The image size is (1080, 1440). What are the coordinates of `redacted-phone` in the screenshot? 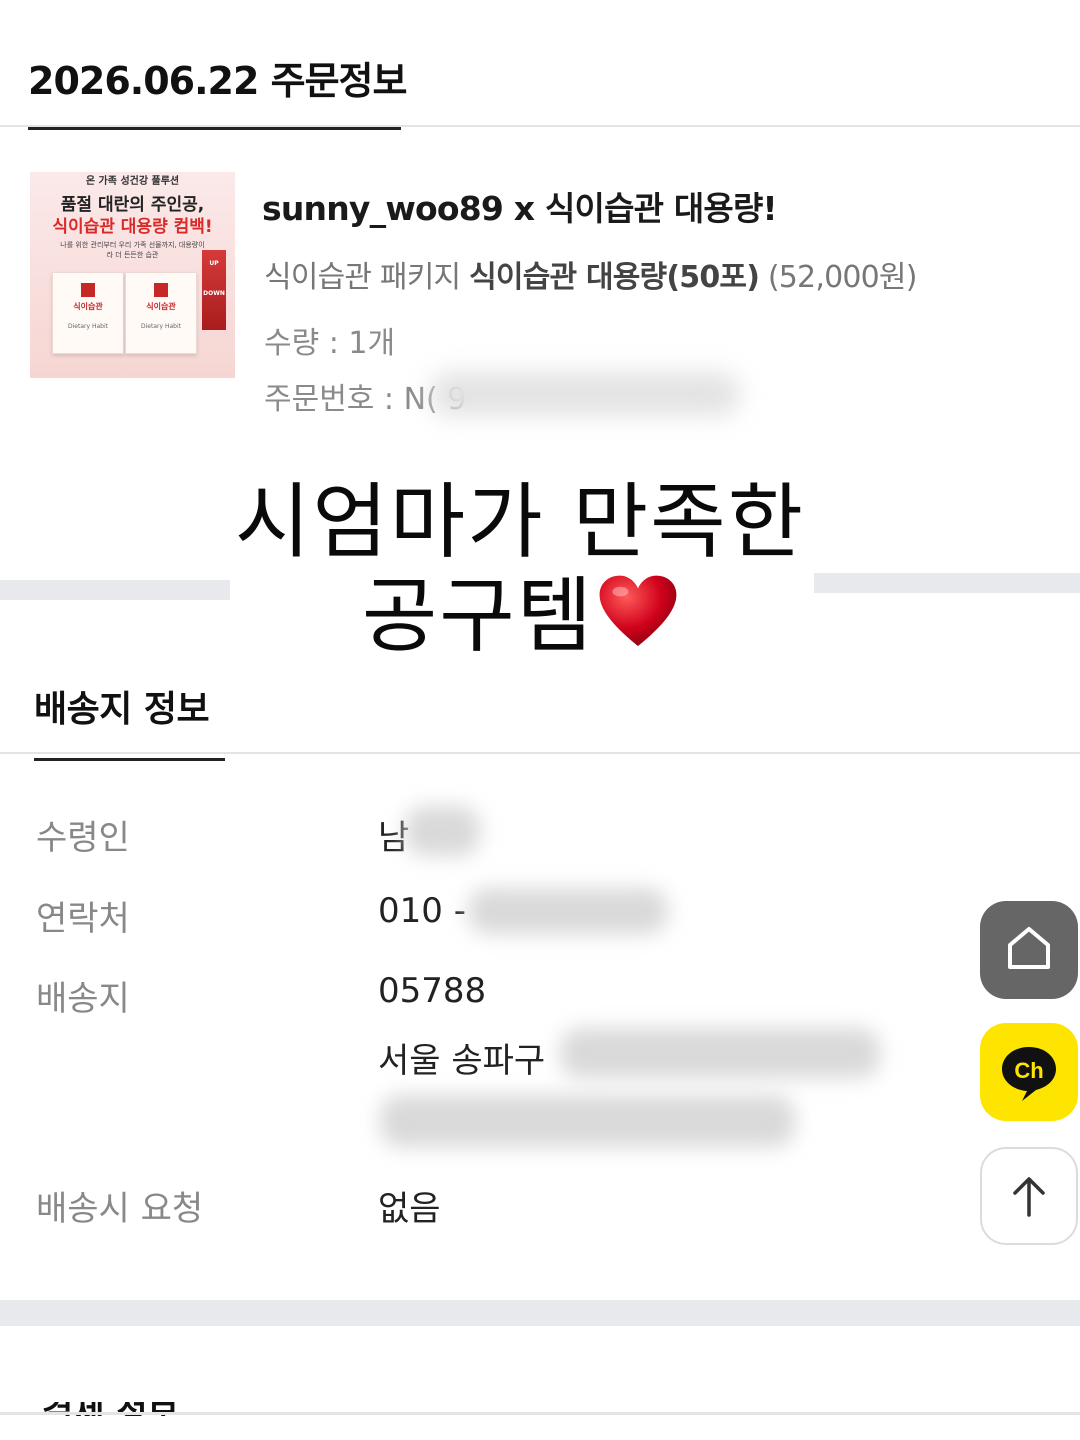 It's located at (568, 911).